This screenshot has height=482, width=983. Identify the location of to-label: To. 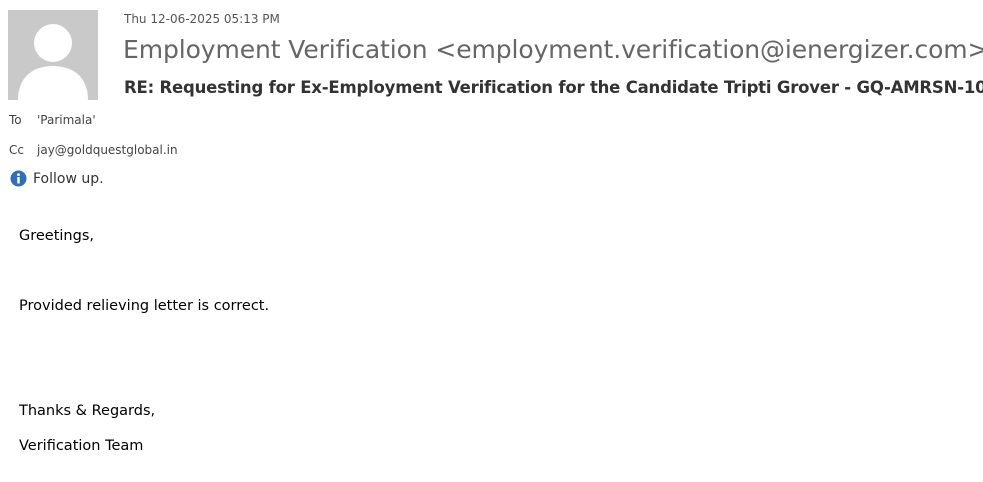
(15, 120).